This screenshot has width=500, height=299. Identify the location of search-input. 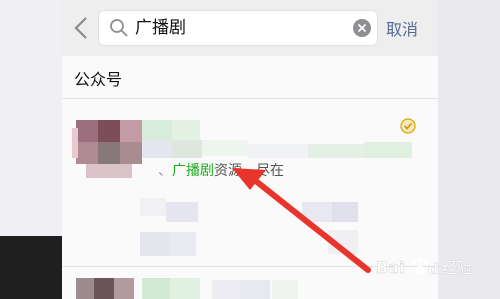
(235, 28).